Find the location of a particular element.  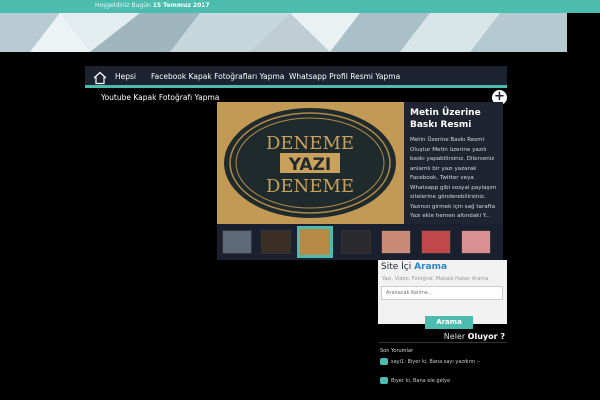

top-bar: Hoşgeldiniz Bugün 15 Temmuz 2017 is located at coordinates (300, 6).